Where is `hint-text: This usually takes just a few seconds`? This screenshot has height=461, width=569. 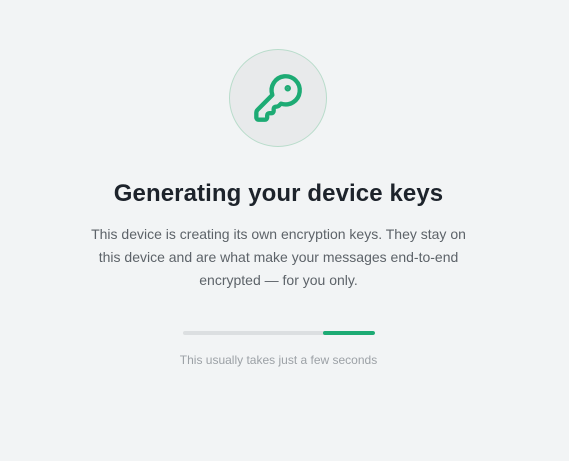
hint-text: This usually takes just a few seconds is located at coordinates (278, 360).